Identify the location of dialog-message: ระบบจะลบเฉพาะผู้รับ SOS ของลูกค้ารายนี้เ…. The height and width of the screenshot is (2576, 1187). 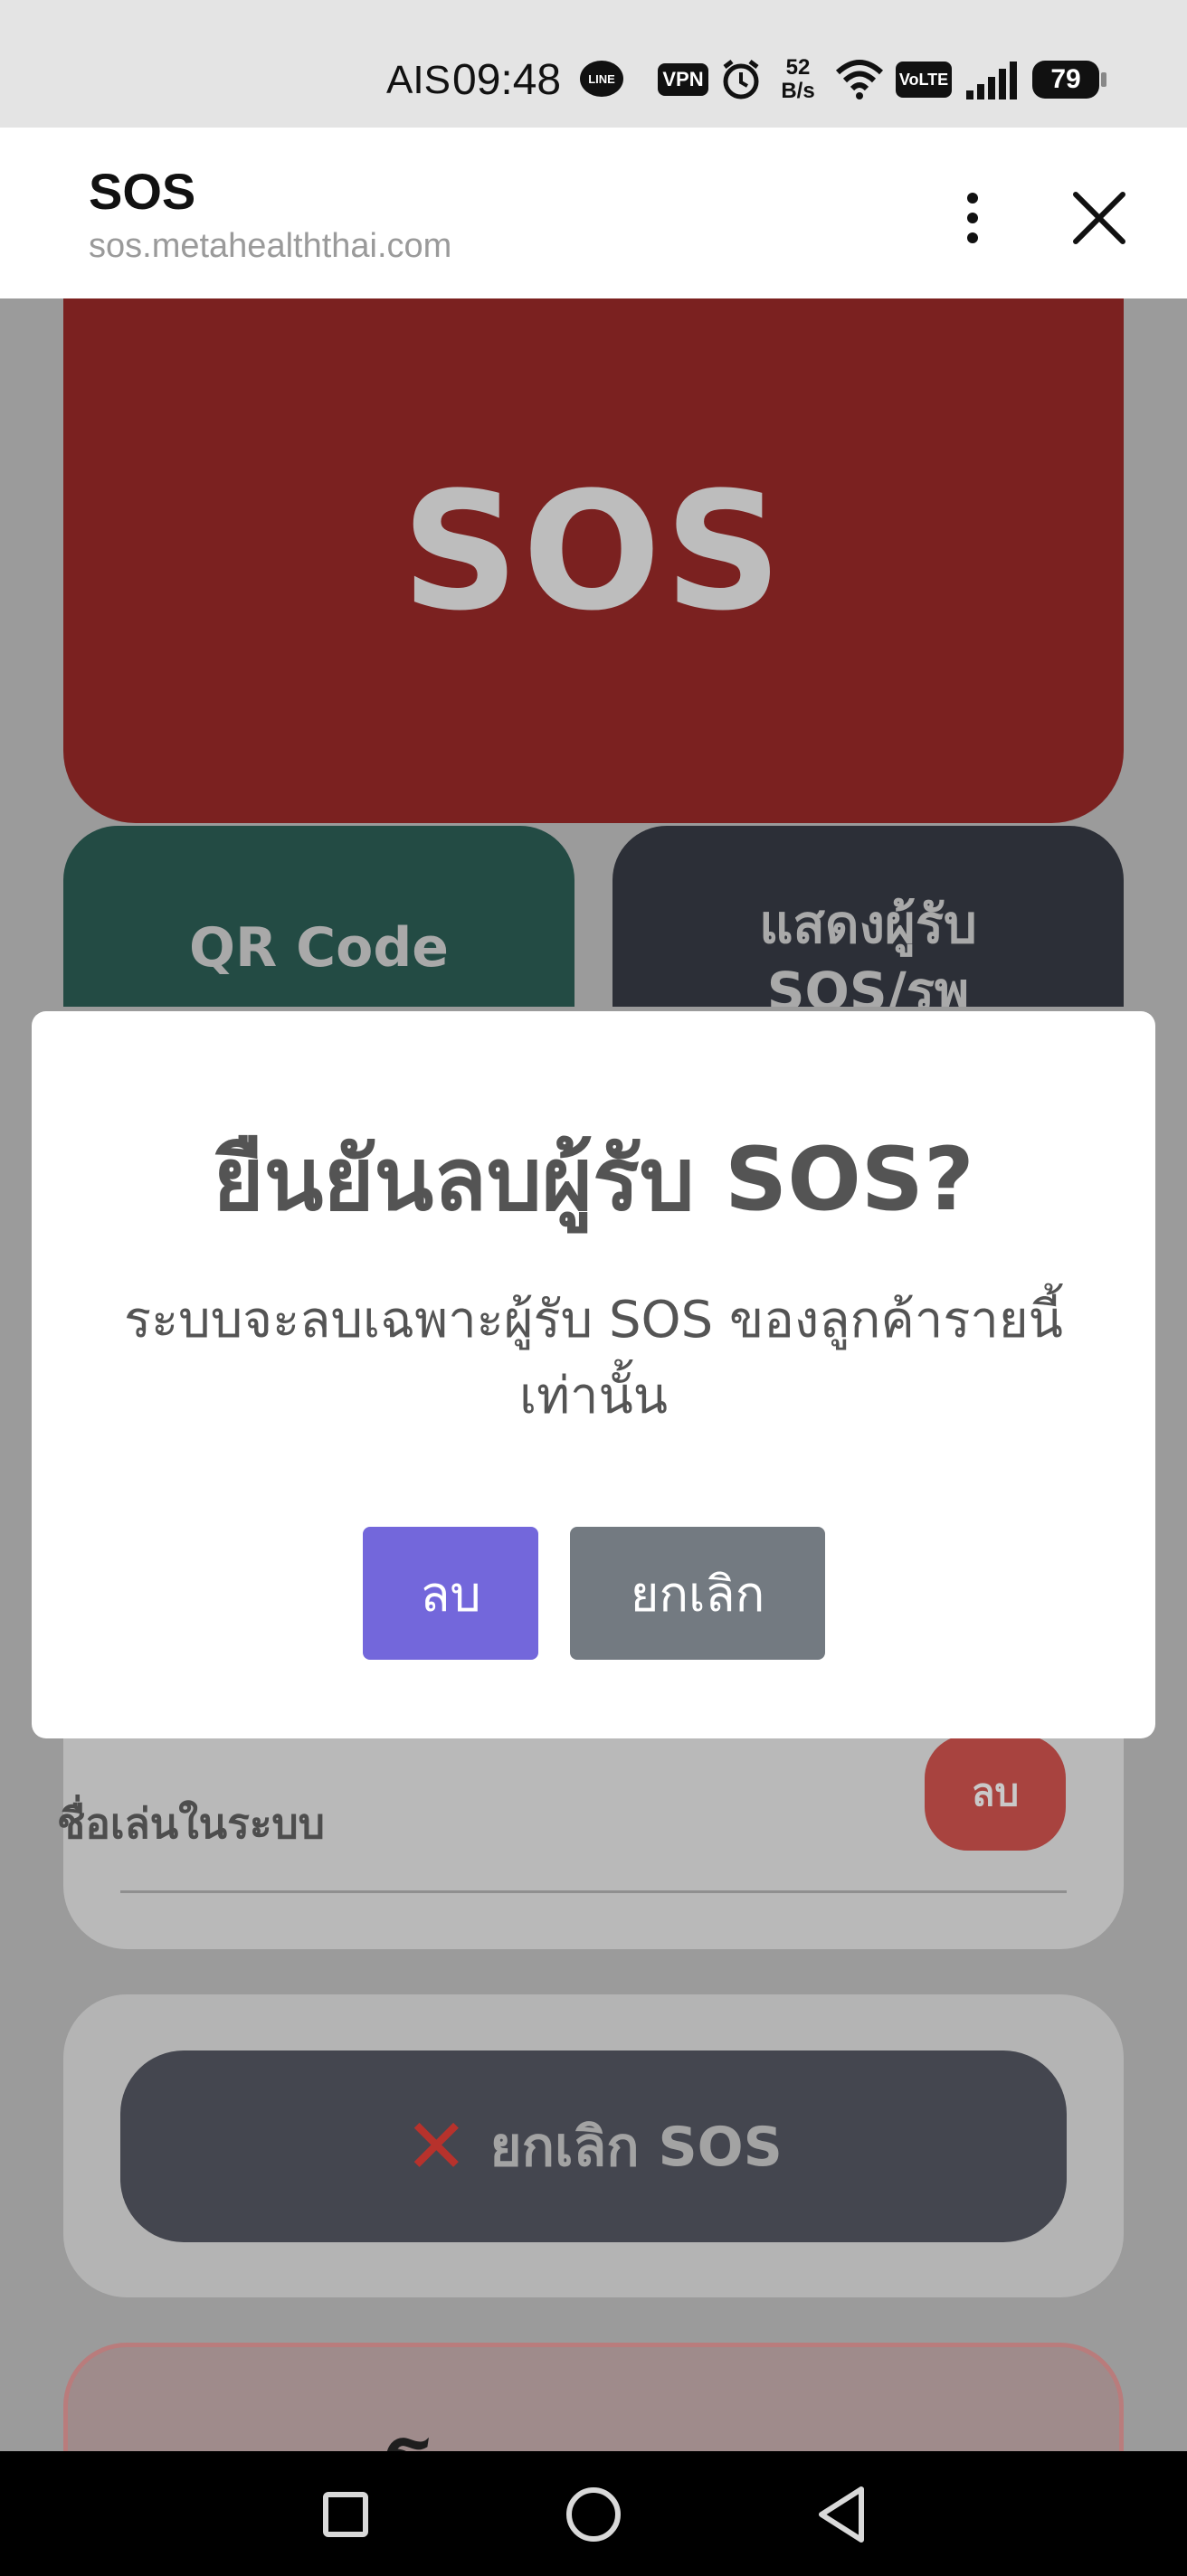
(593, 1358).